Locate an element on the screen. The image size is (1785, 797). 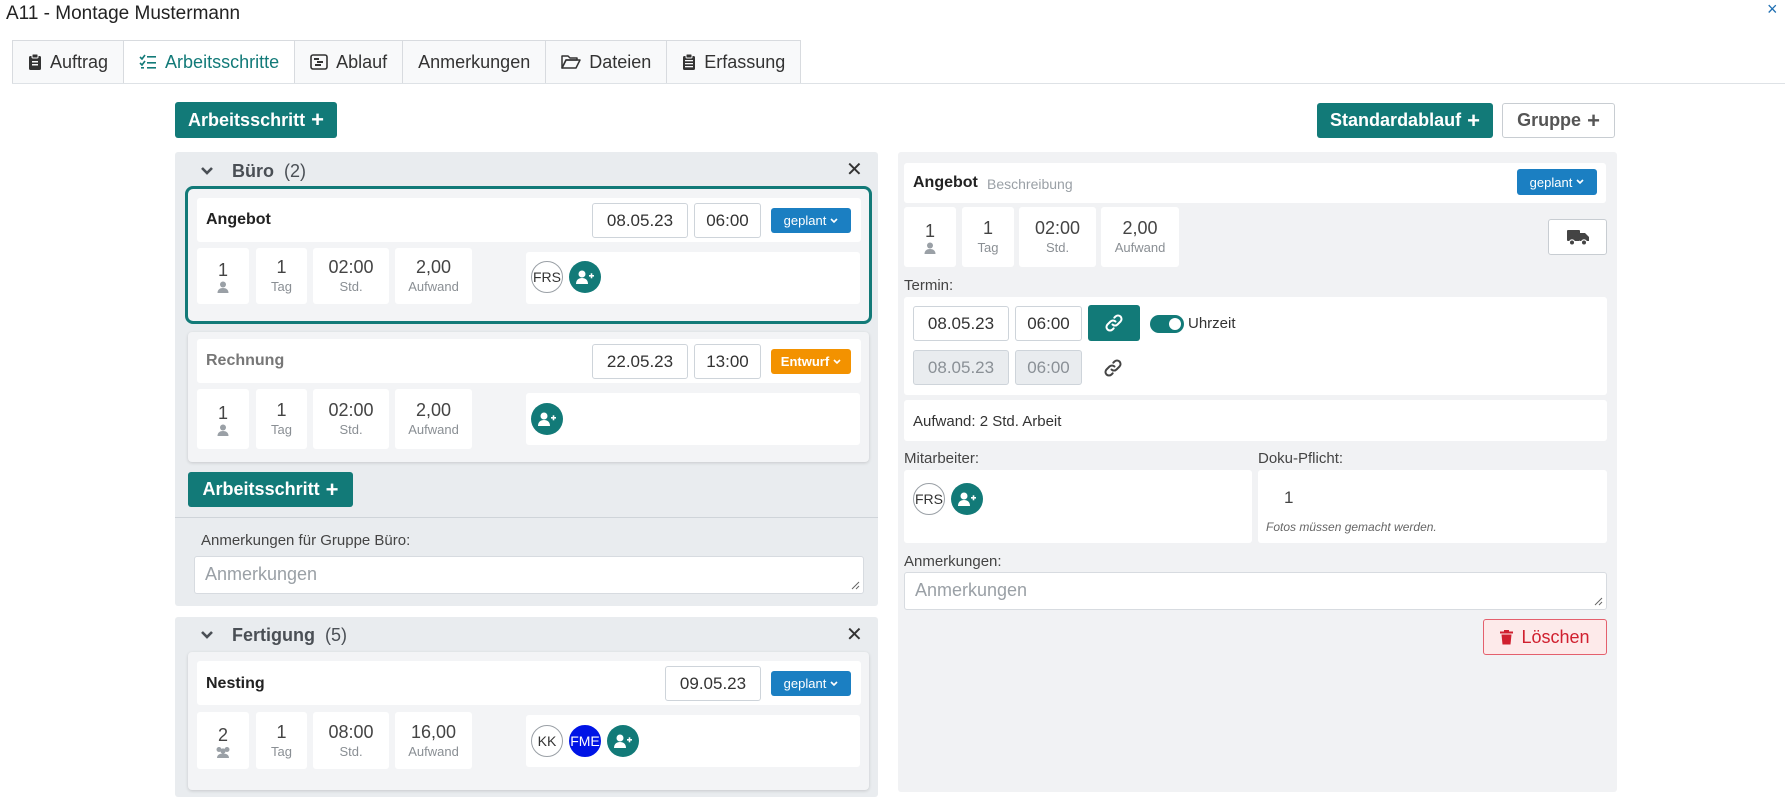
add-employee-button is located at coordinates (967, 499).